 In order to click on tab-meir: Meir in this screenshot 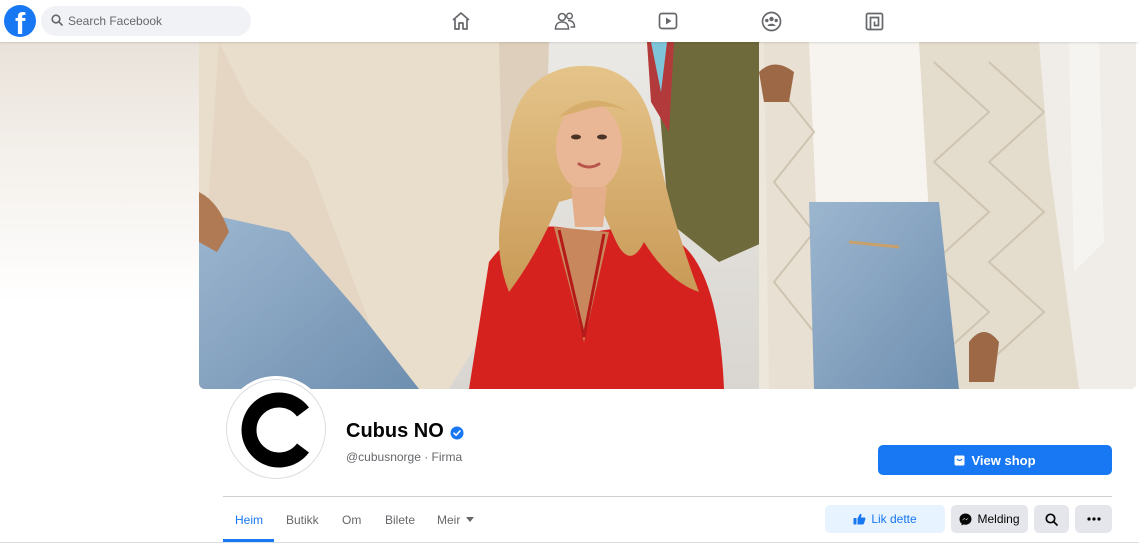, I will do `click(456, 520)`.